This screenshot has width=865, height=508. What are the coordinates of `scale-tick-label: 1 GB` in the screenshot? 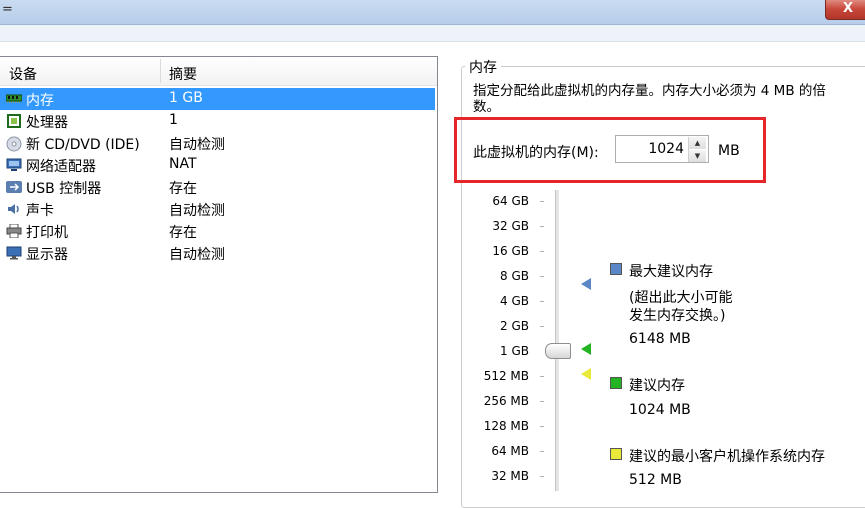 It's located at (514, 351).